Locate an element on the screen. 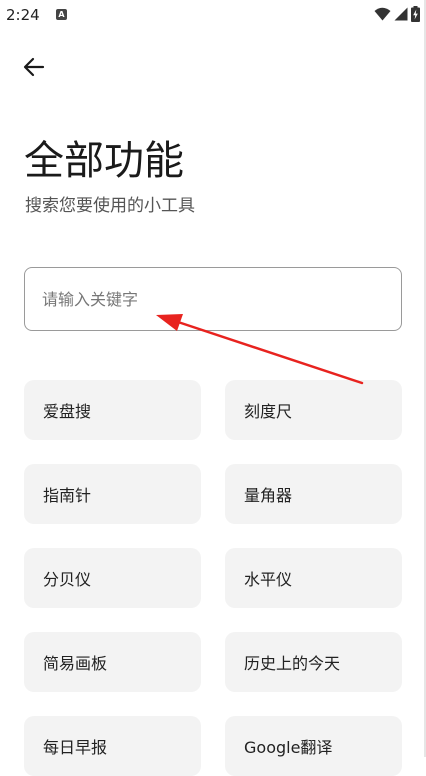 This screenshot has height=776, width=426. tool-card: 每日早报 is located at coordinates (112, 746).